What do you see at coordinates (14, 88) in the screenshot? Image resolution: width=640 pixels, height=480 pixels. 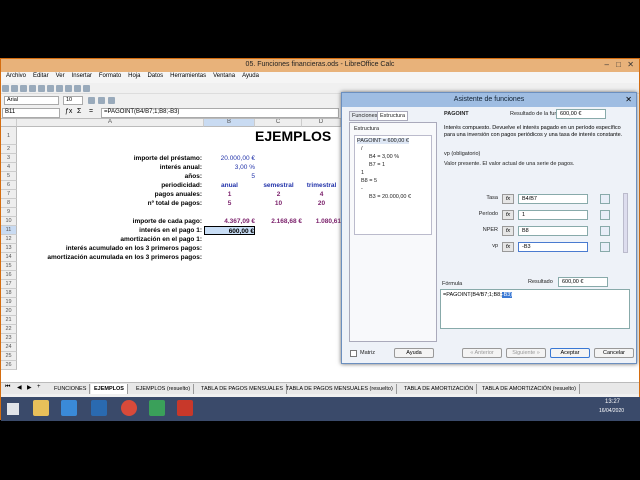 I see `open-icon` at bounding box center [14, 88].